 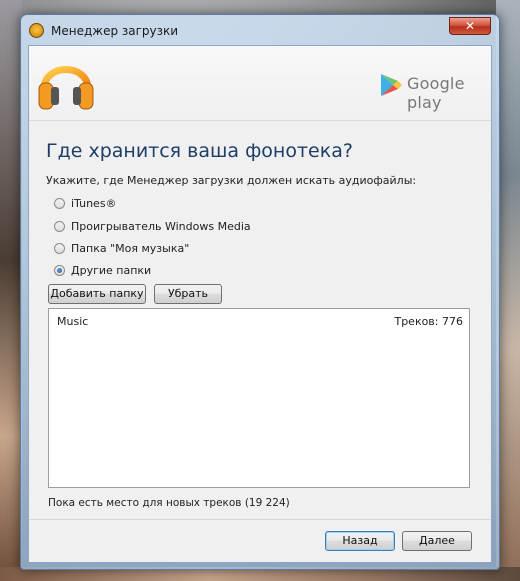 What do you see at coordinates (436, 93) in the screenshot?
I see `google-play-logo-text: Google play` at bounding box center [436, 93].